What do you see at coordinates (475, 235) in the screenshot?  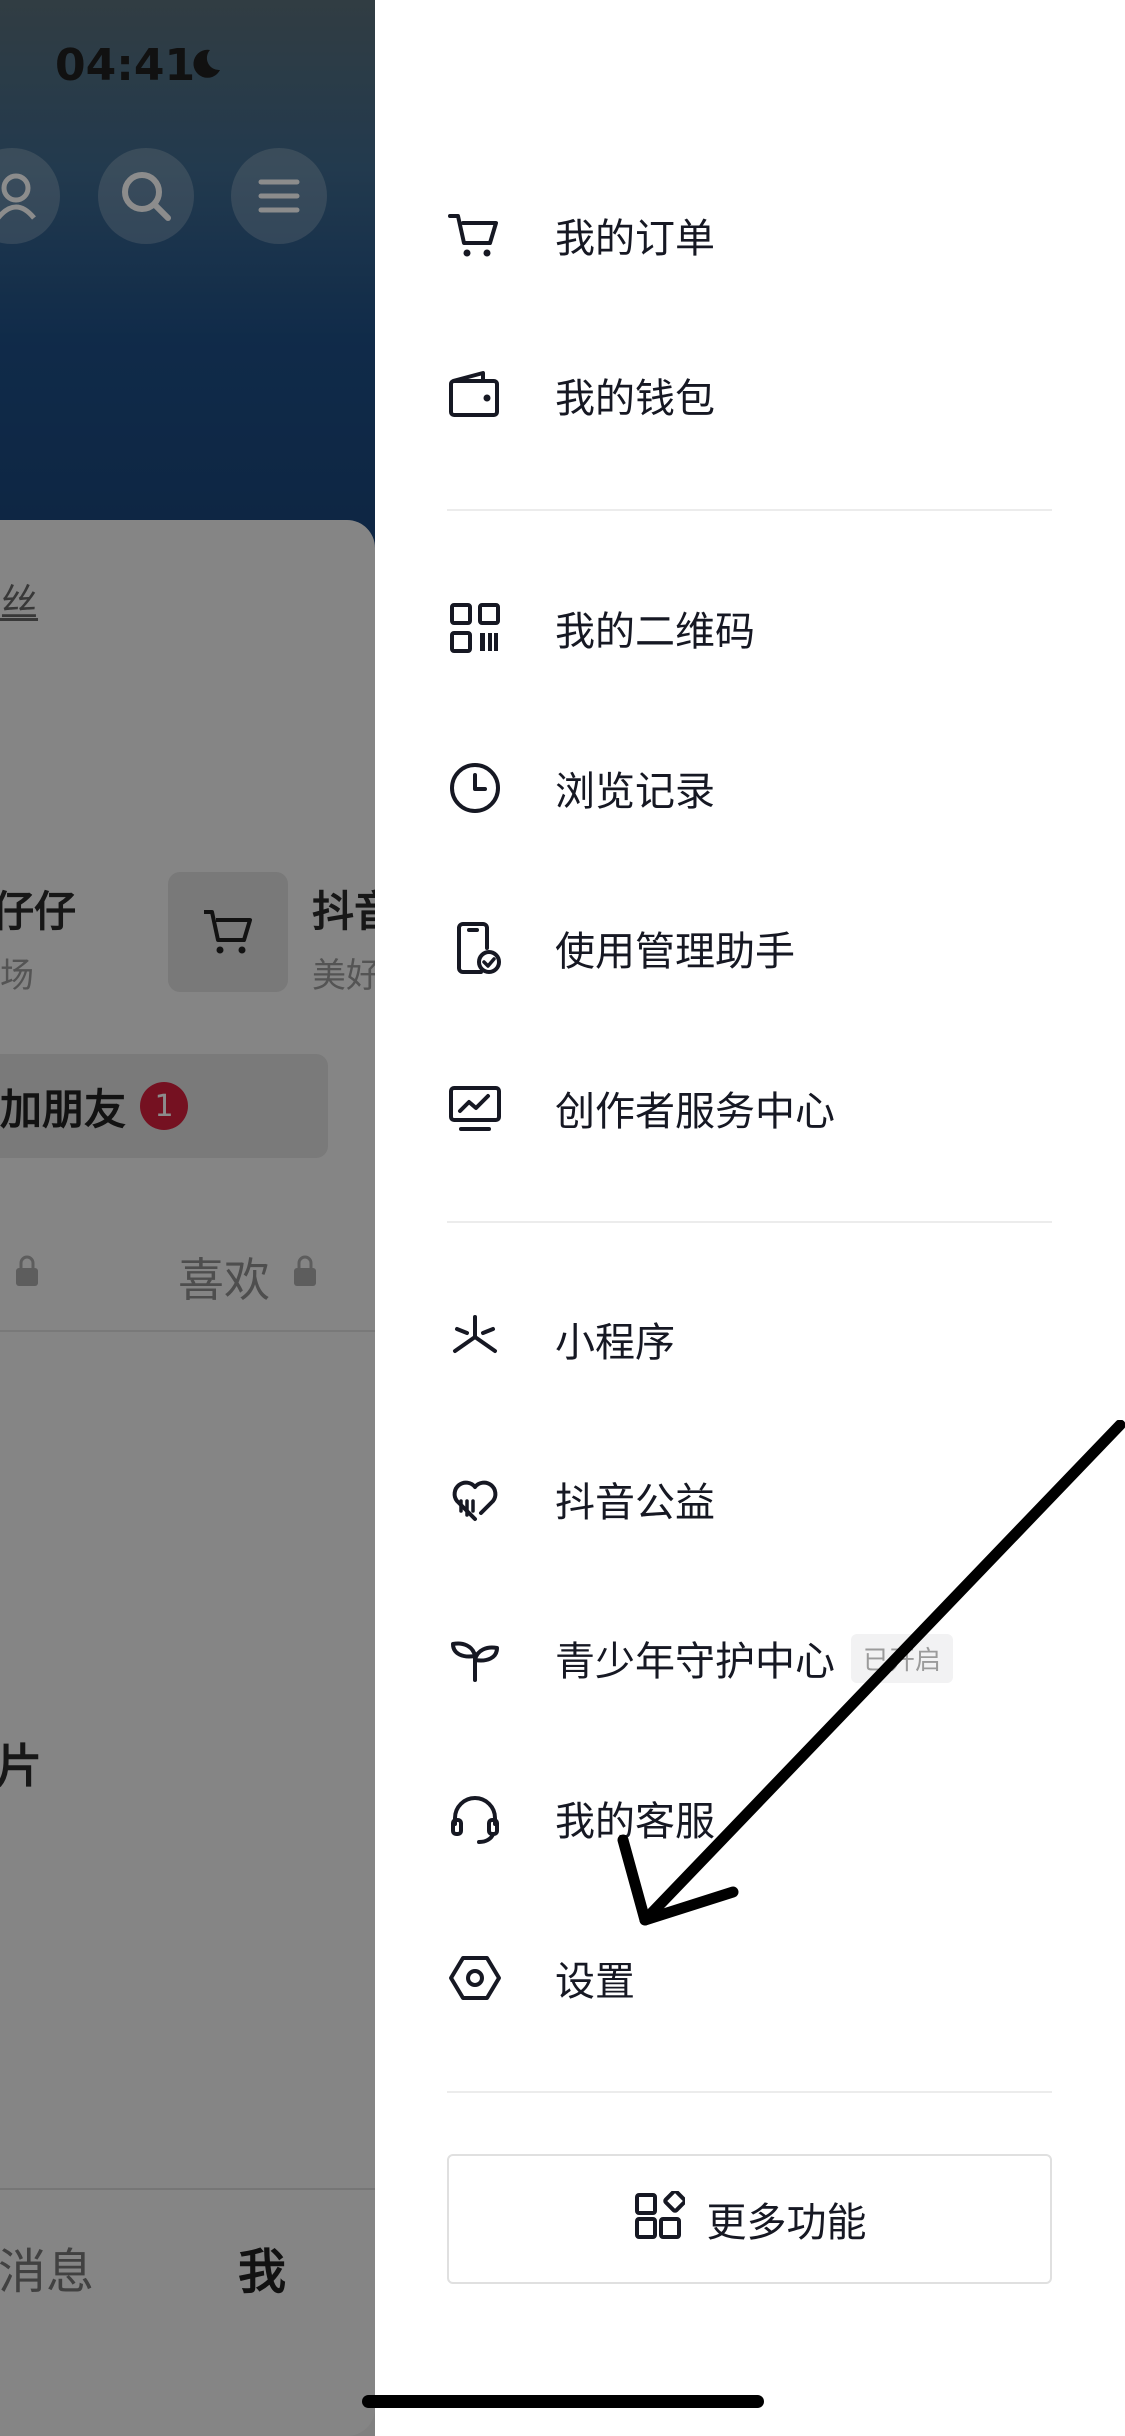 I see `cart-icon` at bounding box center [475, 235].